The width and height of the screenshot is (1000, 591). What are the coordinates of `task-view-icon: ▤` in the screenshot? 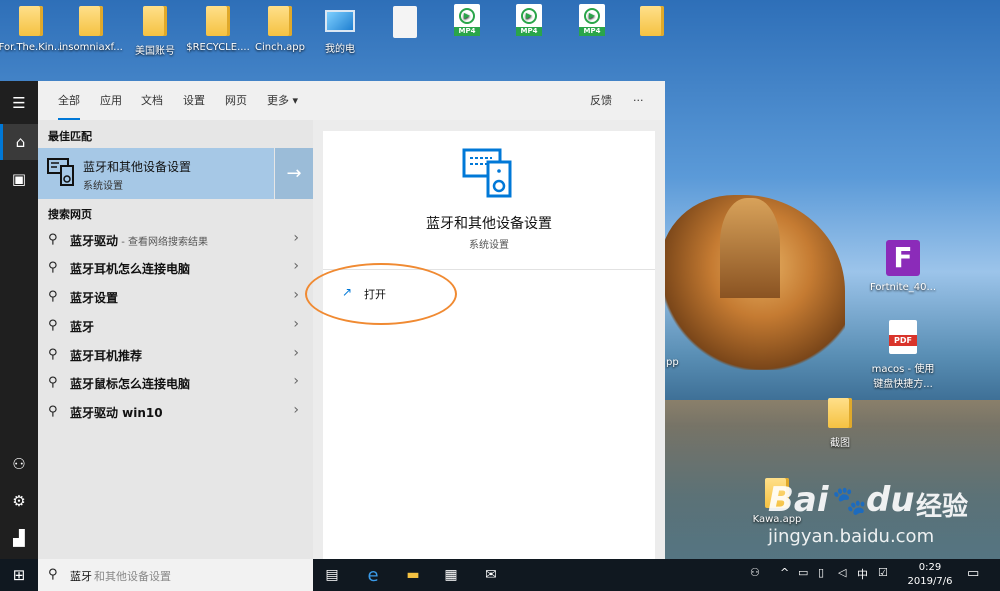 It's located at (332, 575).